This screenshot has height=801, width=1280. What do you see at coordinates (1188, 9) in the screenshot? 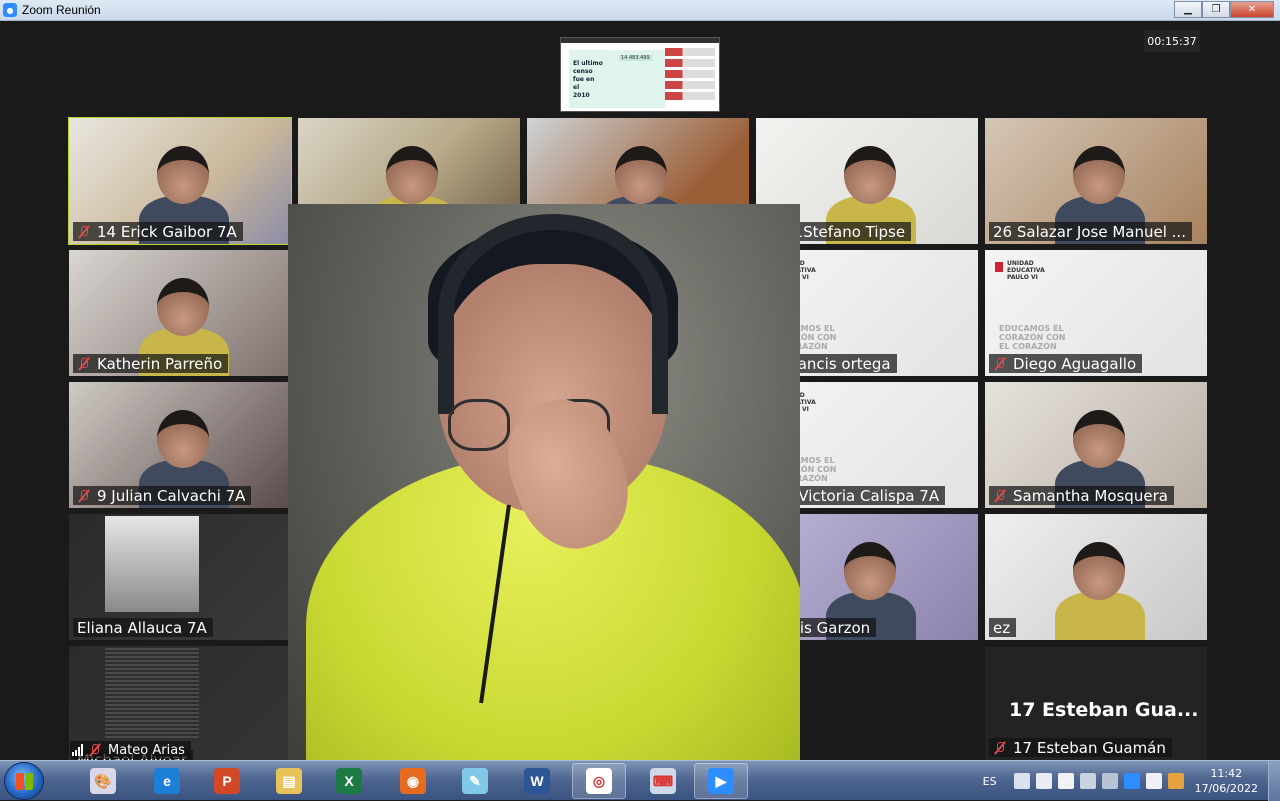
I see `minimize-button: ▁` at bounding box center [1188, 9].